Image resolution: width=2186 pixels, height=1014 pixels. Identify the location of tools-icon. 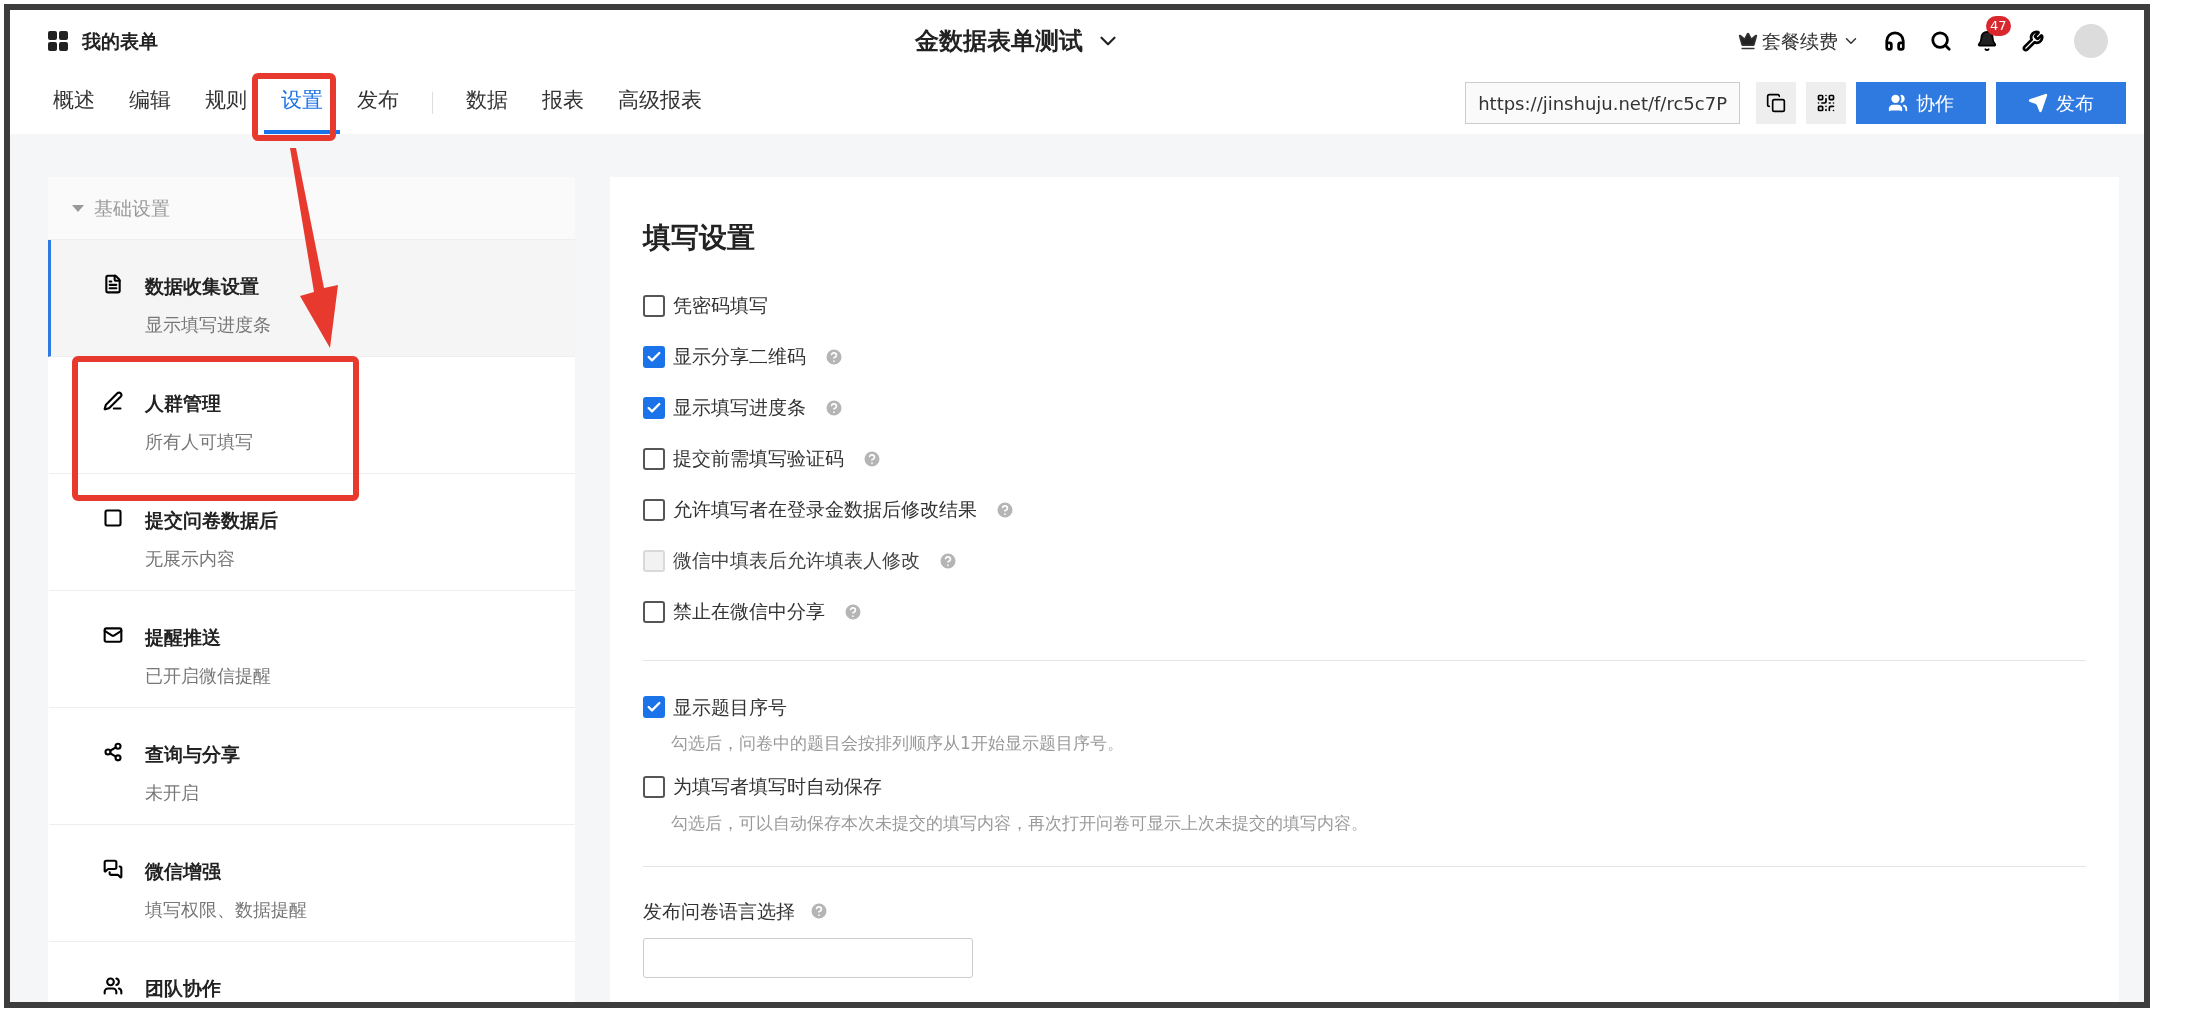
(2033, 41).